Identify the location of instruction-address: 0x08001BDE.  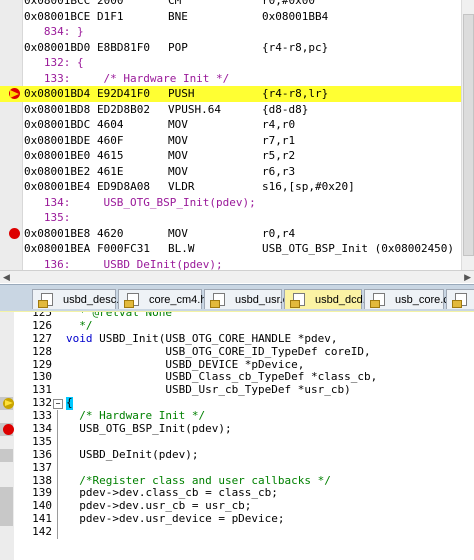
(57, 140).